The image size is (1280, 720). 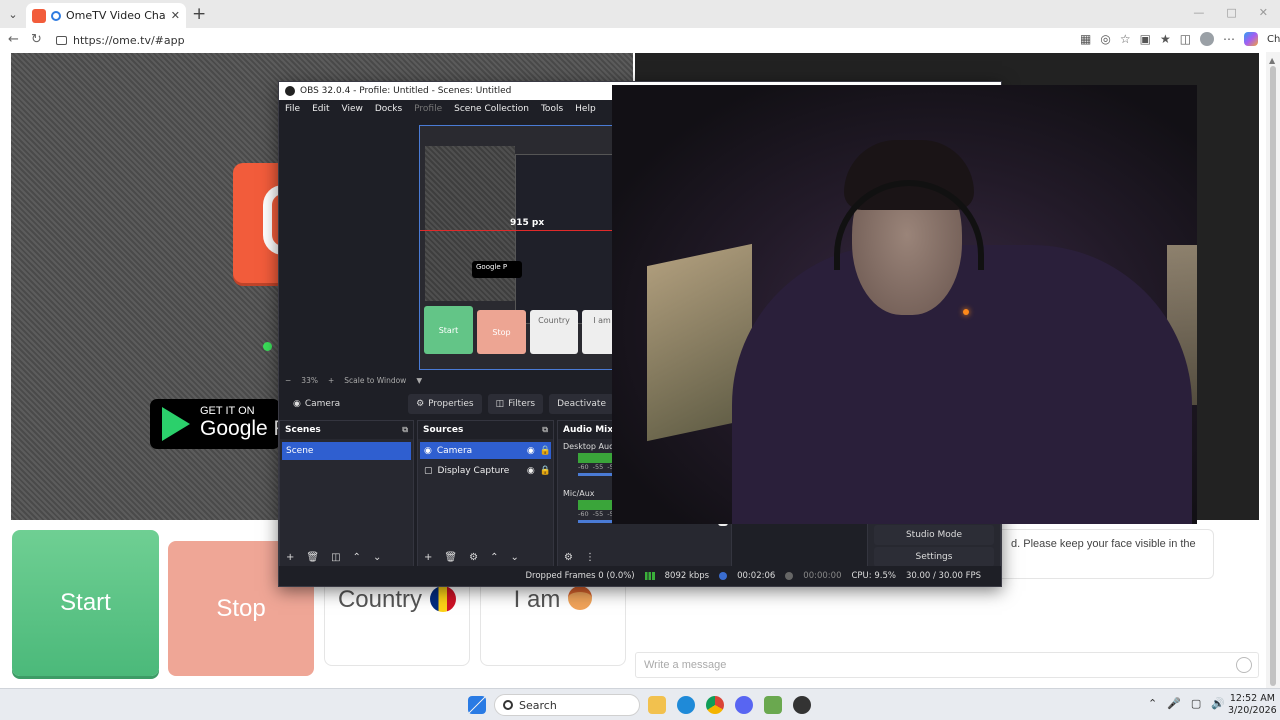 I want to click on clock-time: 12:52 AM, so click(x=1252, y=698).